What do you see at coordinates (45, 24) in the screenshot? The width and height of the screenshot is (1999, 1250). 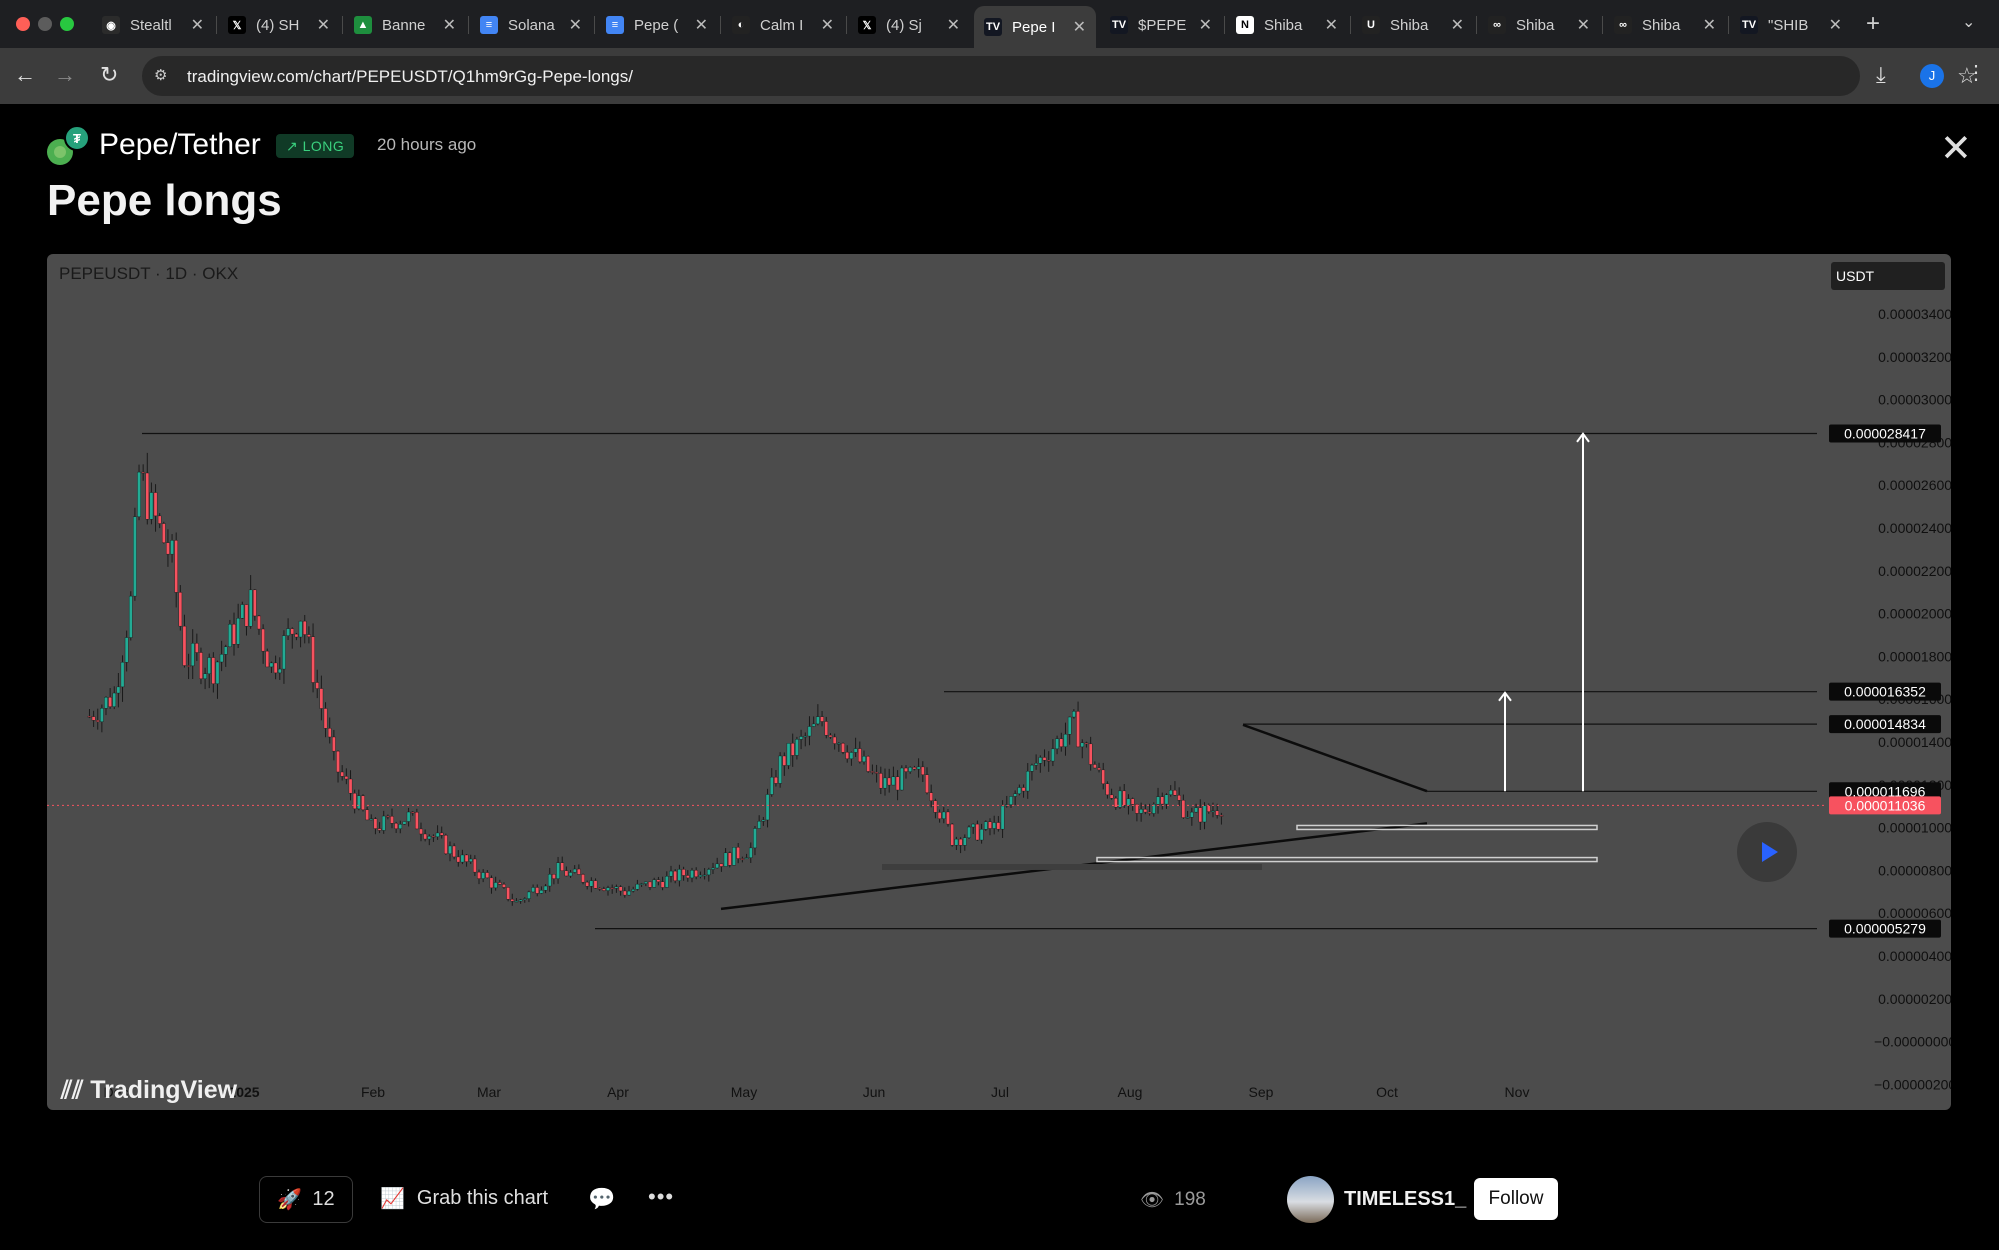 I see `minimize-window-button` at bounding box center [45, 24].